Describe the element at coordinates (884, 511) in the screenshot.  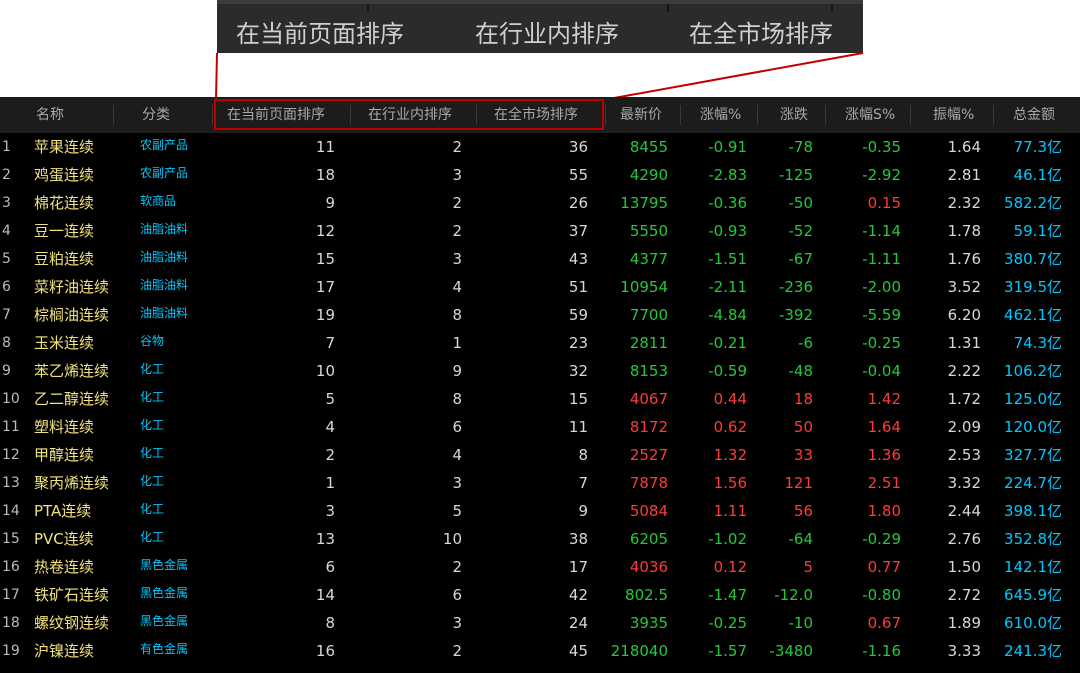
I see `change-pct-5s: 1.80` at that location.